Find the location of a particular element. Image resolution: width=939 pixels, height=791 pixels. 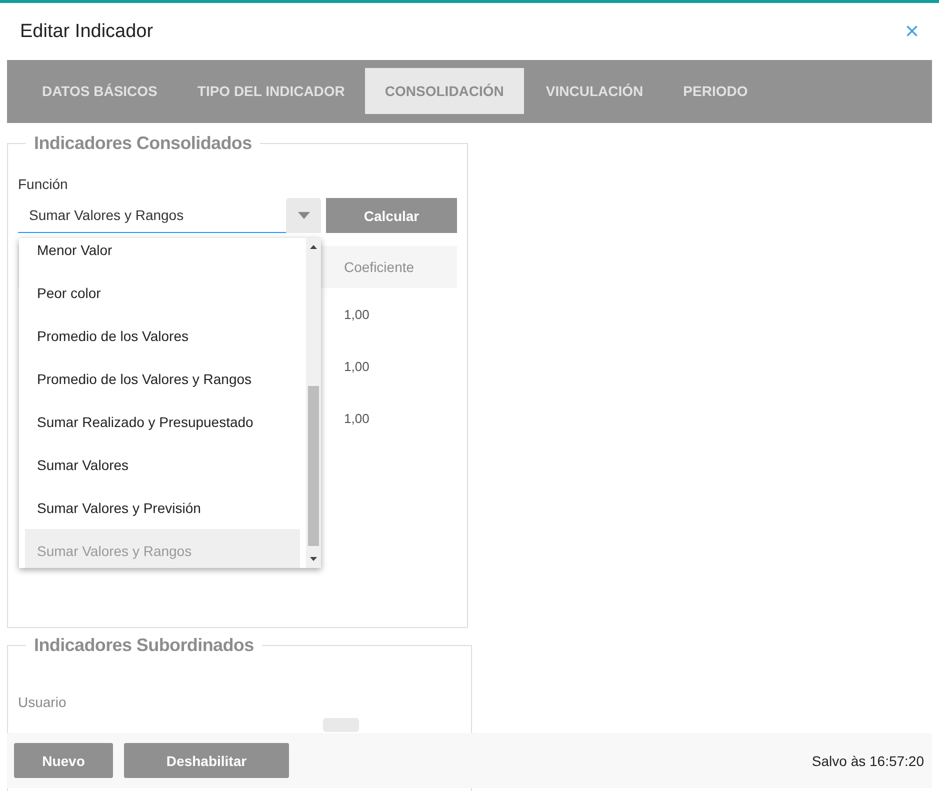

tab: VINCULACIÓN is located at coordinates (595, 91).